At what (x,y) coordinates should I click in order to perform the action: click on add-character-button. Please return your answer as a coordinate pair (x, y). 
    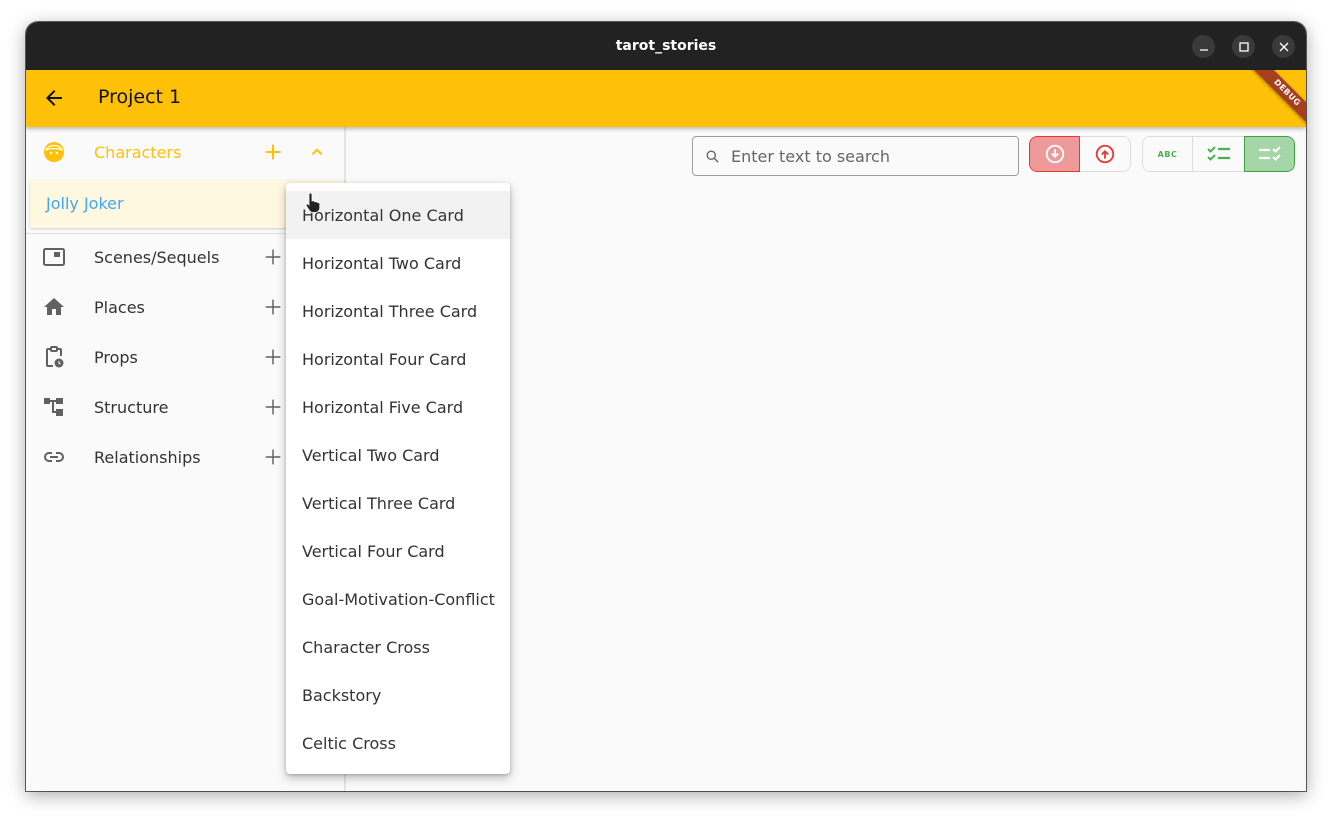
    Looking at the image, I should click on (273, 152).